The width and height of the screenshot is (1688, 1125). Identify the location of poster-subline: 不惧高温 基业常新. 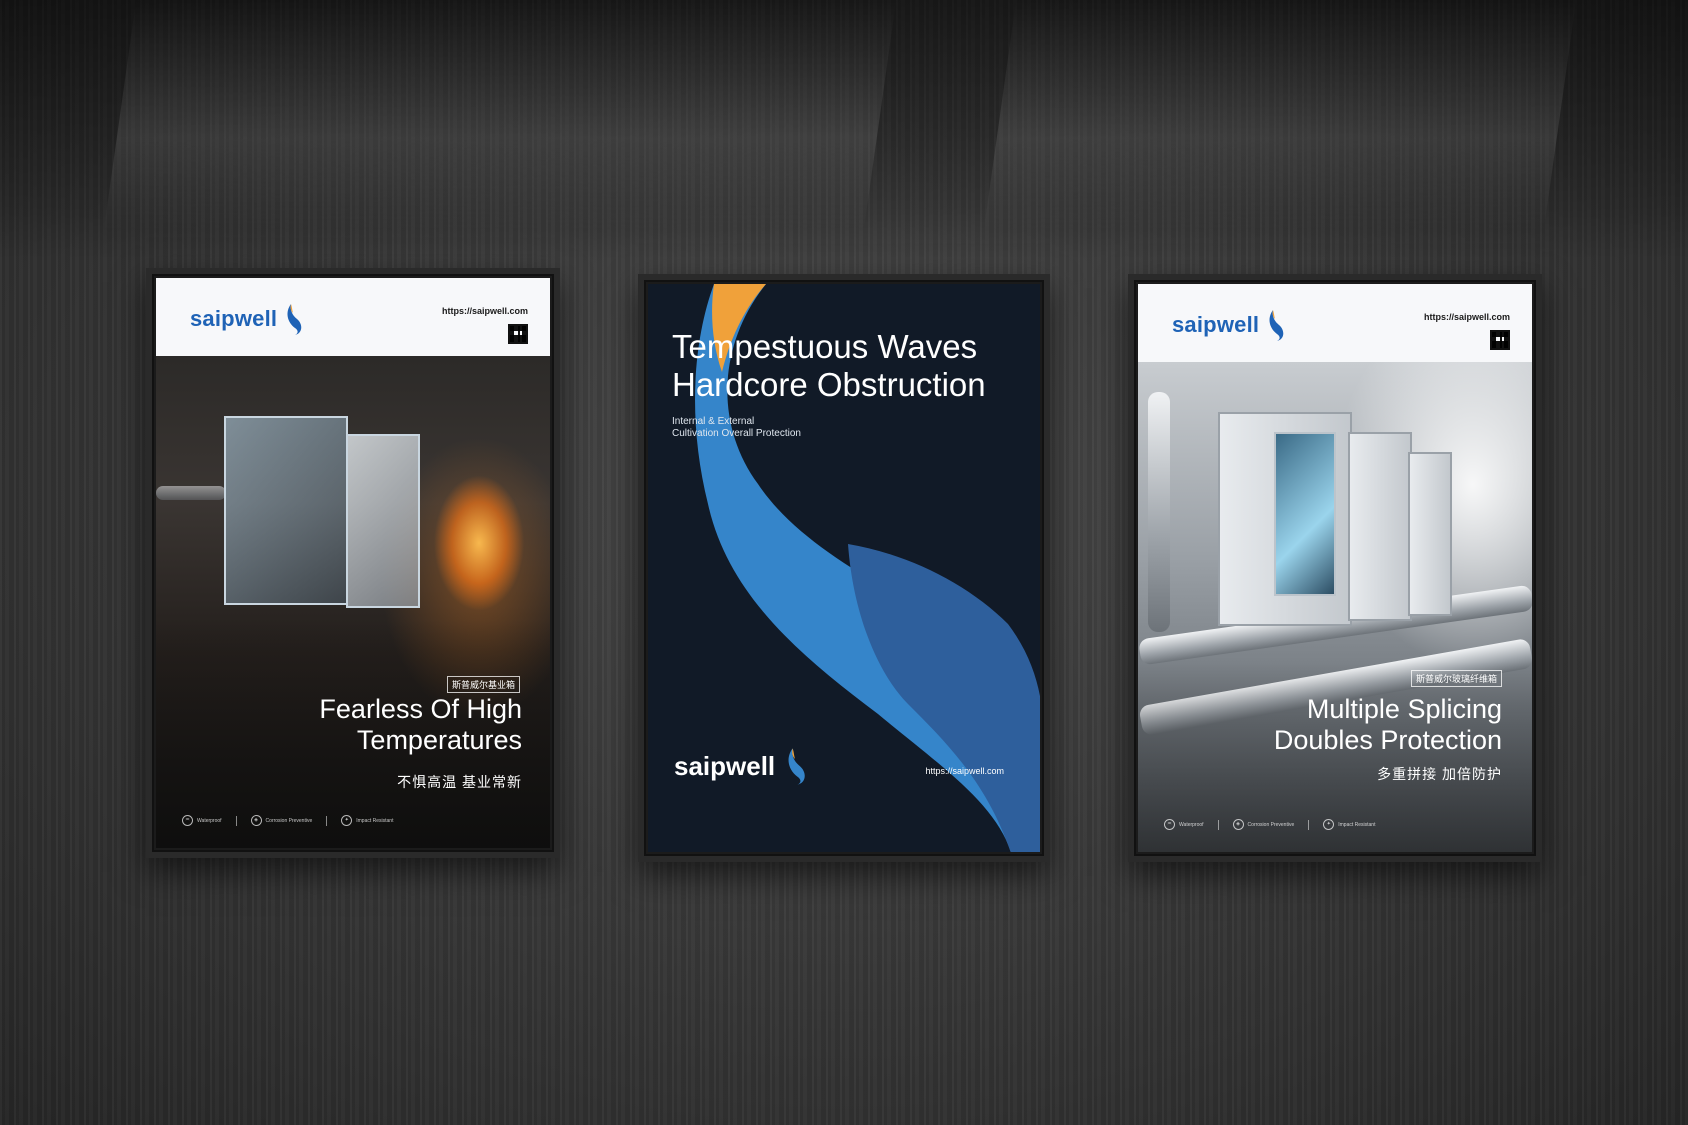
(459, 782).